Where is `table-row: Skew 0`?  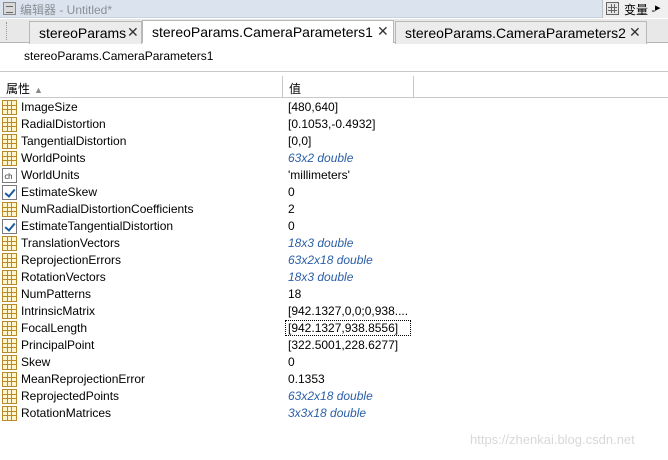 table-row: Skew 0 is located at coordinates (334, 362).